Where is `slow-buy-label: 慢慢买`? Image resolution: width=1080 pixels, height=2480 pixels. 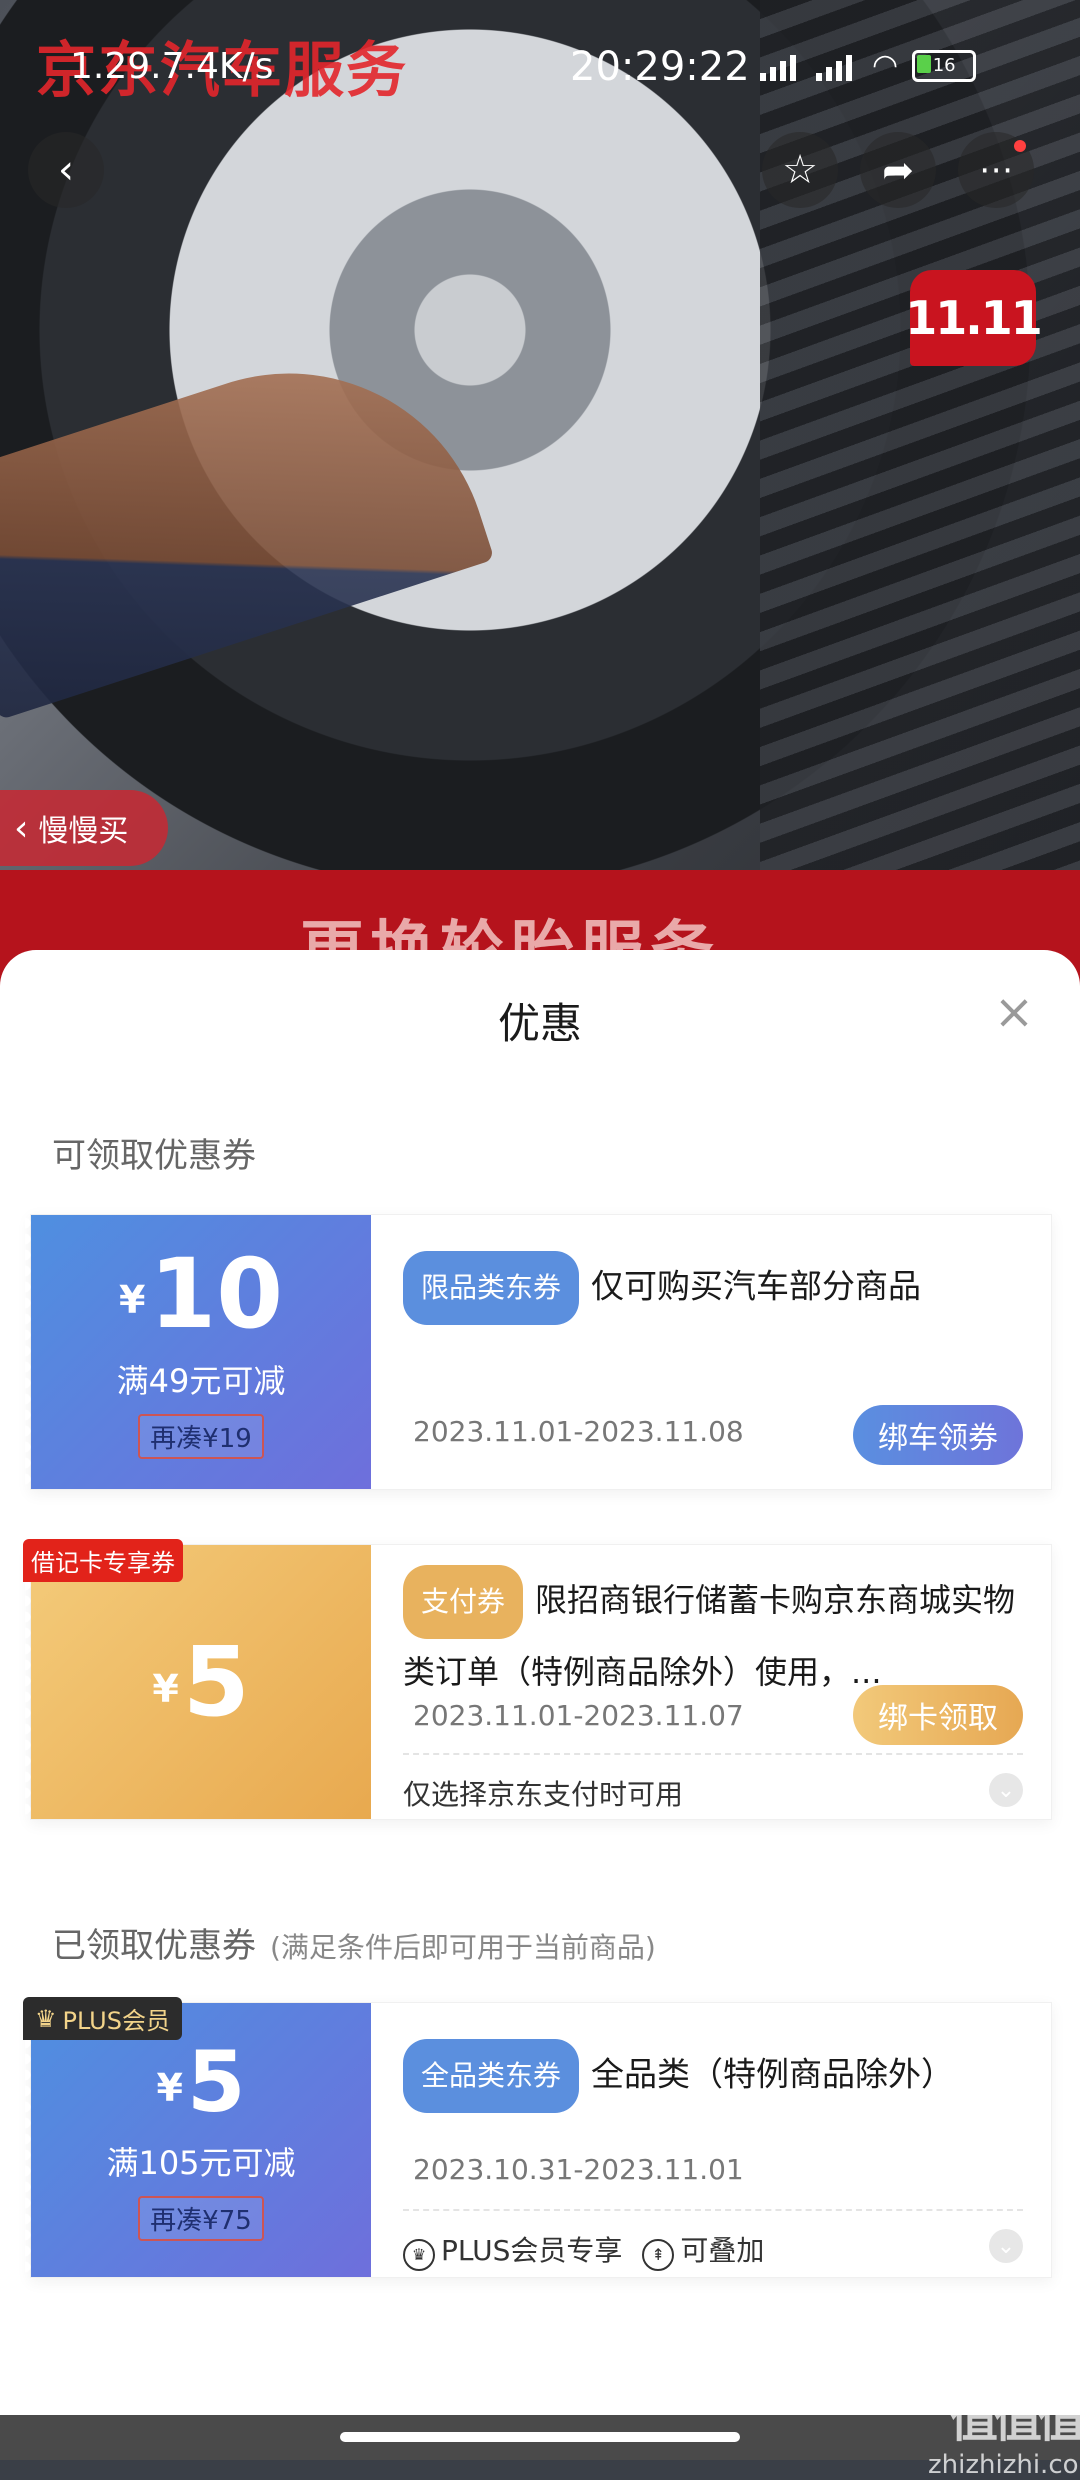 slow-buy-label: 慢慢买 is located at coordinates (83, 831).